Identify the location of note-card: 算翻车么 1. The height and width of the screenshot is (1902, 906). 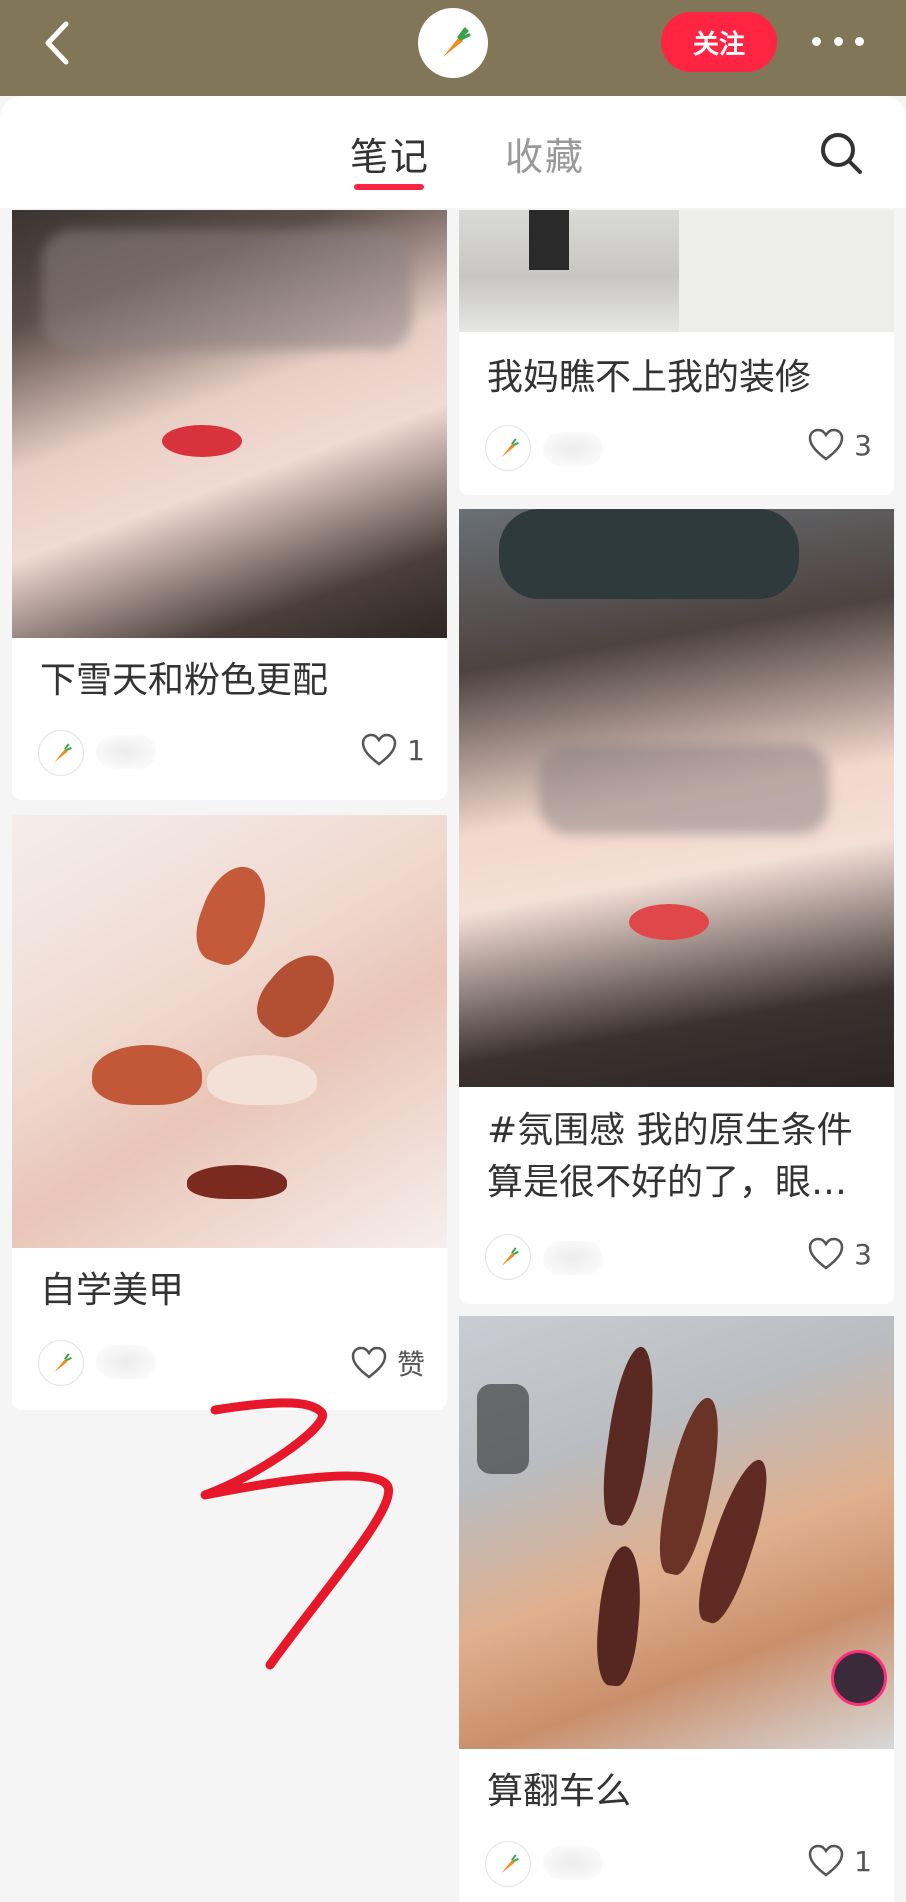
(676, 1609).